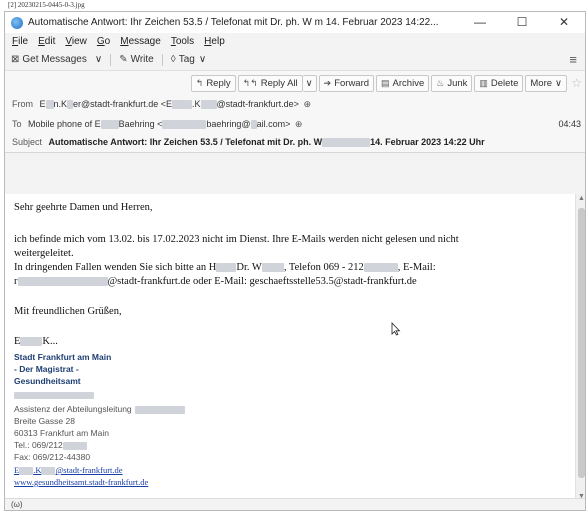  Describe the element at coordinates (123, 59) in the screenshot. I see `pencil-icon: ✎` at that location.